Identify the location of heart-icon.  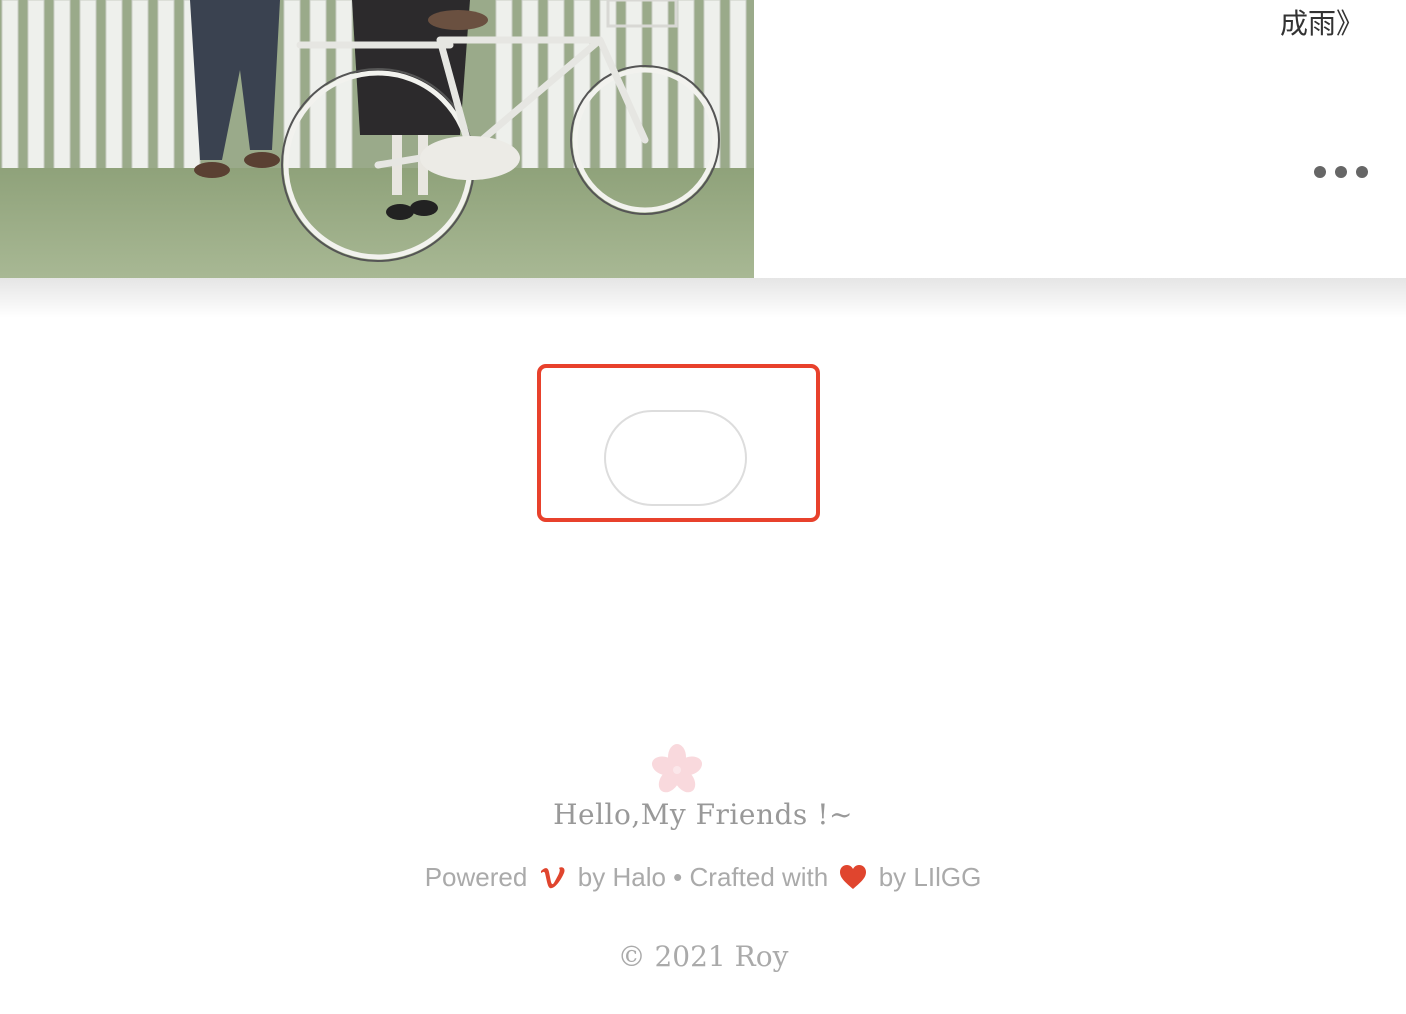
(853, 877).